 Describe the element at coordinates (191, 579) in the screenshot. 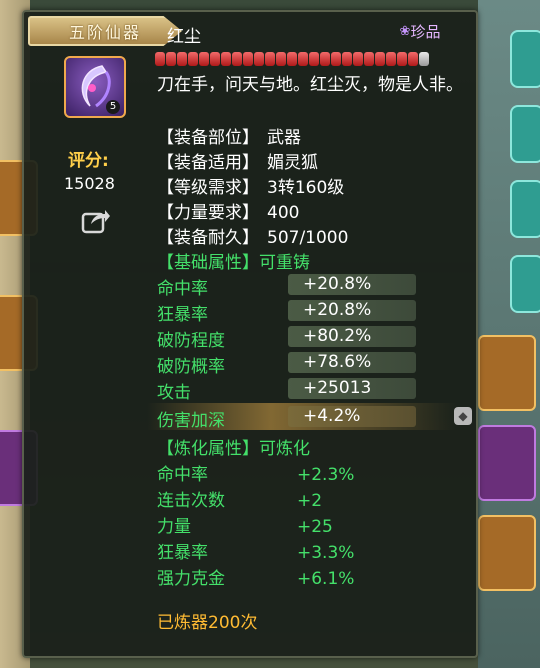

I see `attr-key: 强力克金` at that location.